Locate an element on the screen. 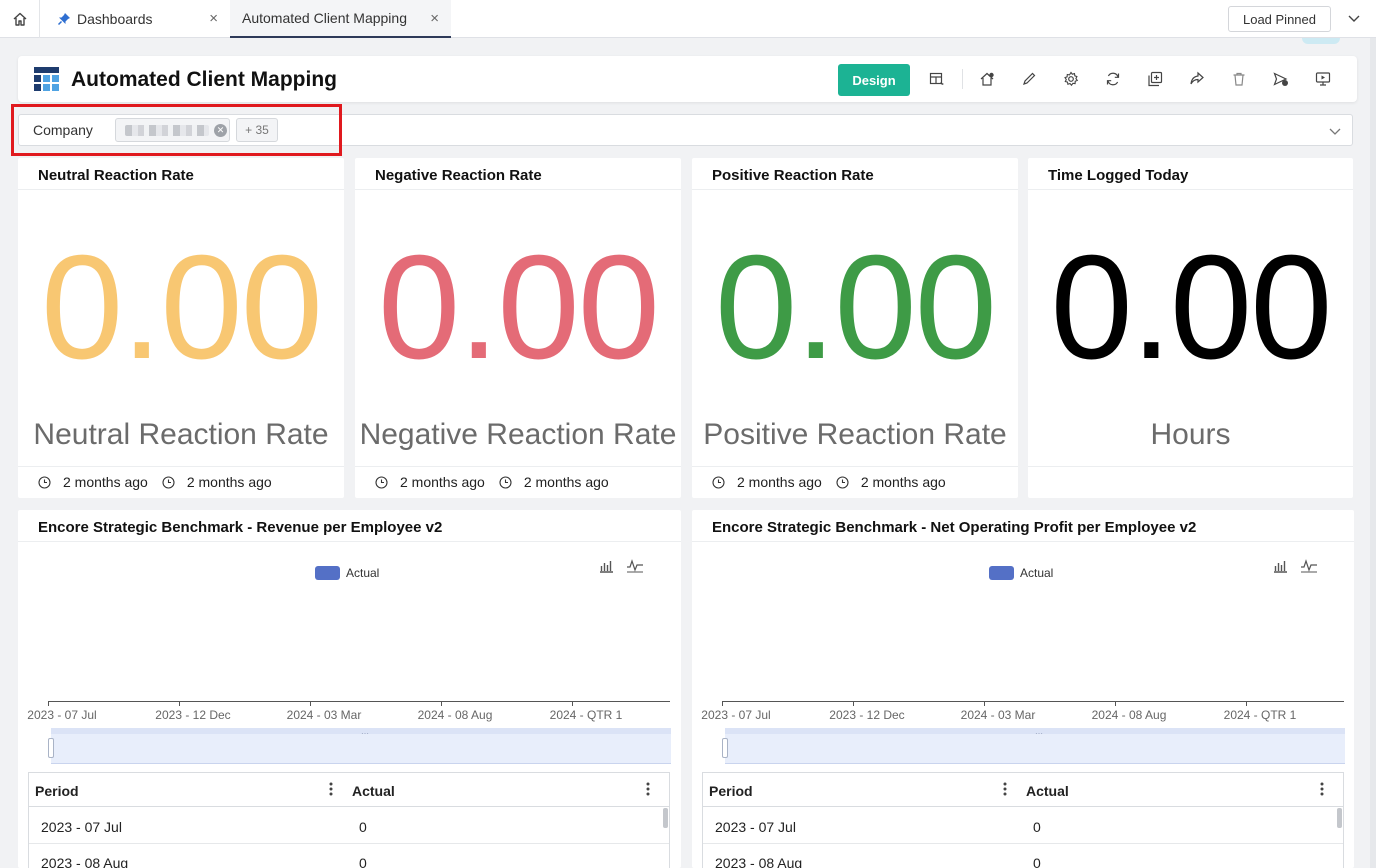 This screenshot has width=1376, height=868. x-axis-tick-label: 2023 - 12 Dec is located at coordinates (193, 715).